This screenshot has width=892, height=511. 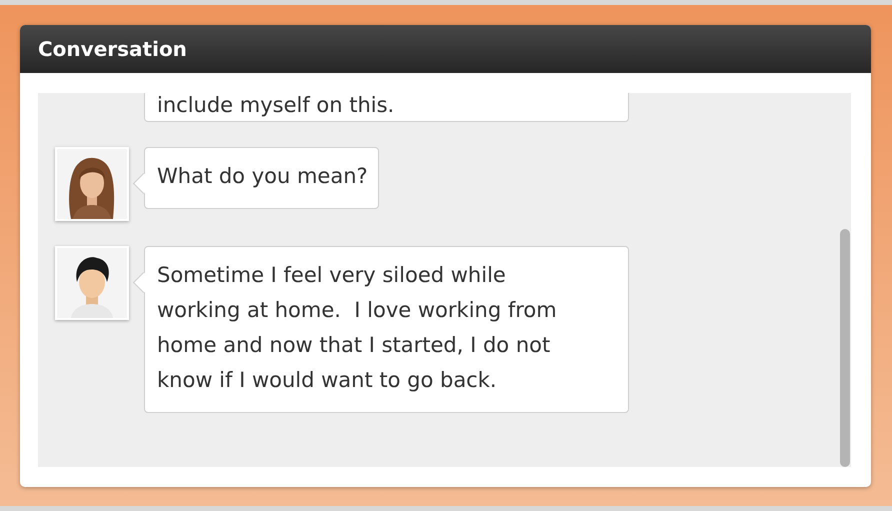 What do you see at coordinates (357, 327) in the screenshot?
I see `message-text: Sometime I feel very siloed while working at home. I love working from home and now that I started, I do not know if I would want to go back.` at bounding box center [357, 327].